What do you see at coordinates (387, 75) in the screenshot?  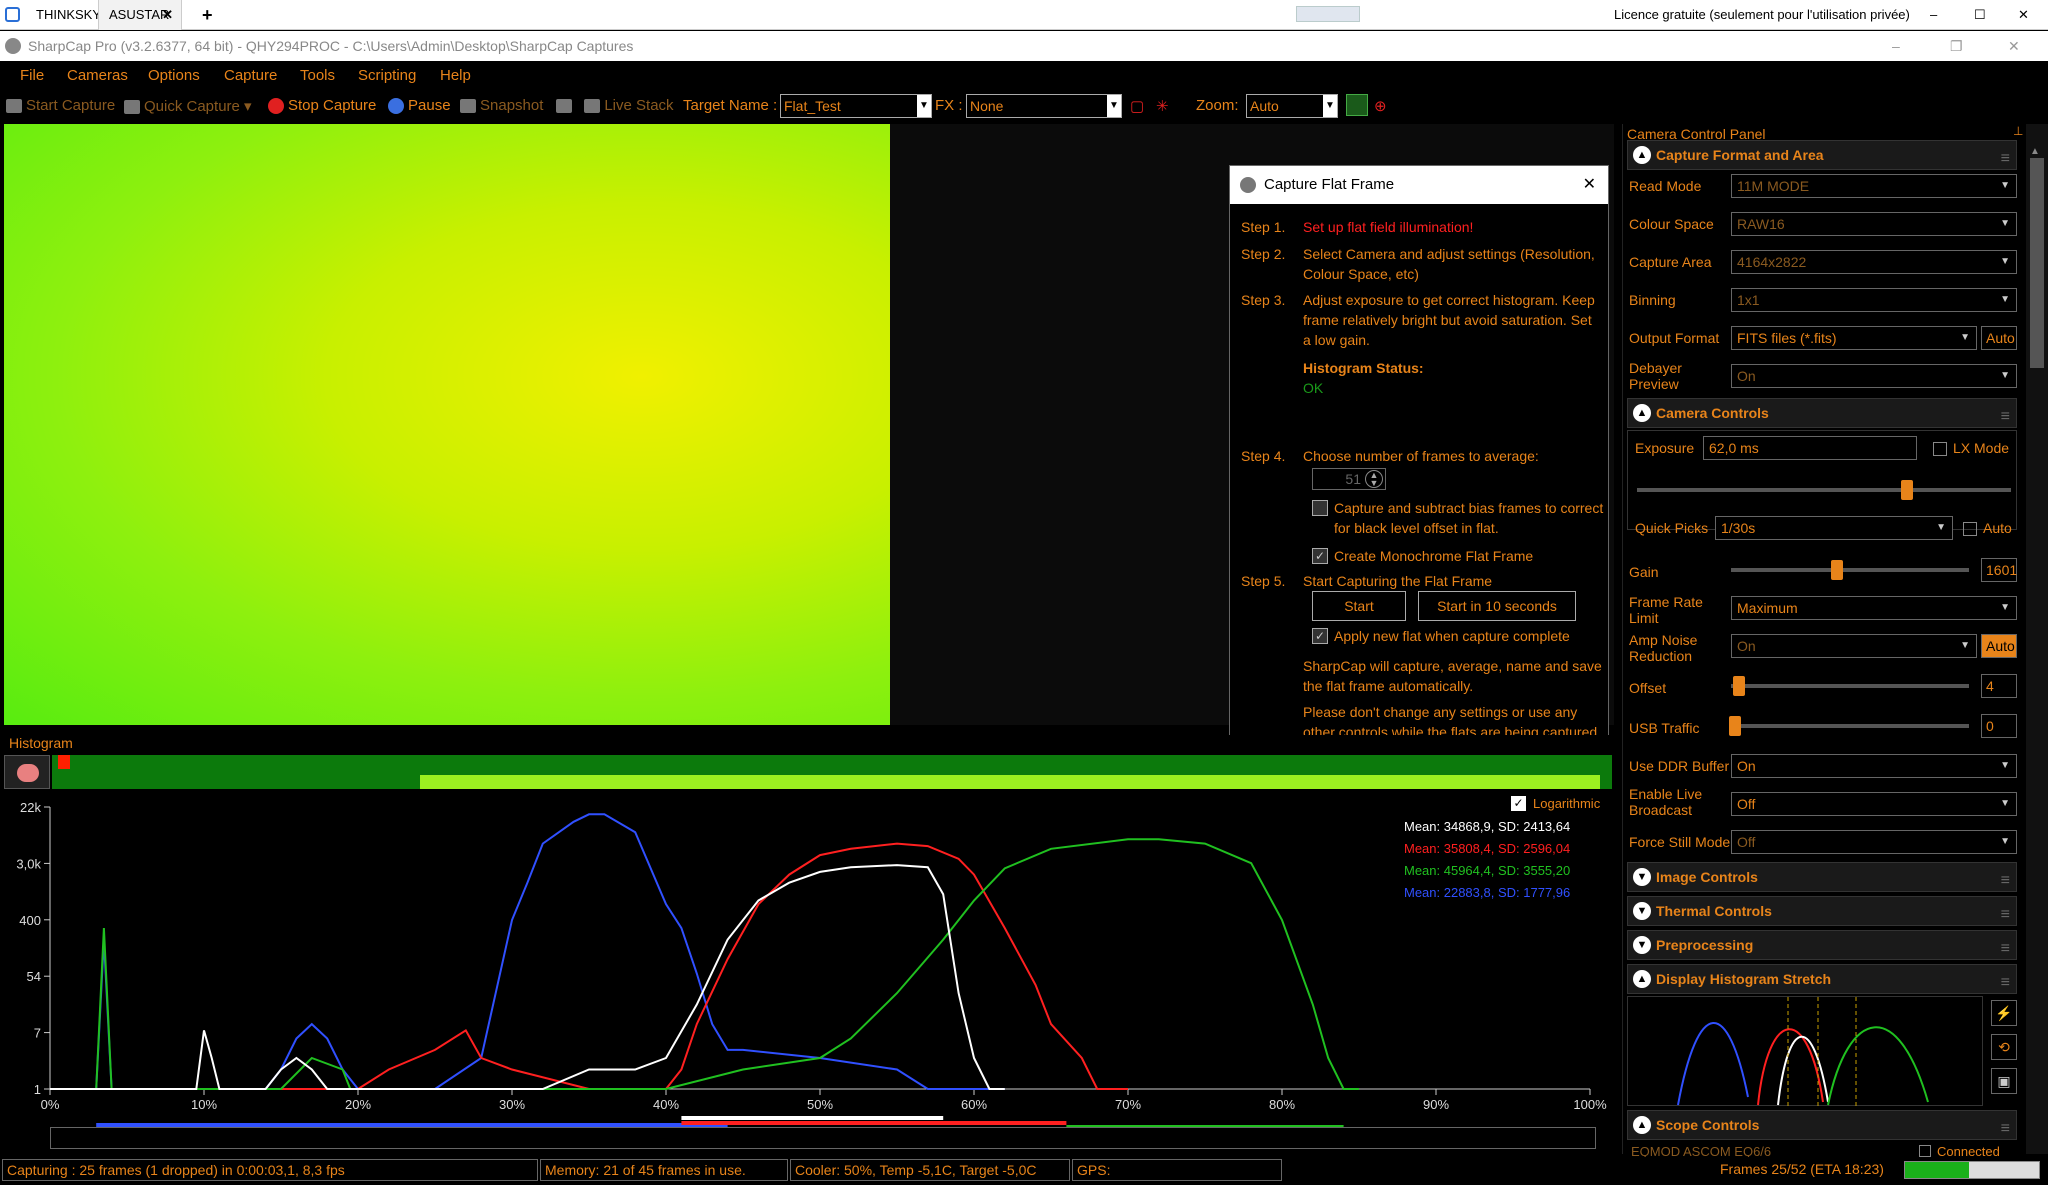 I see `menu-scripting: Scripting` at bounding box center [387, 75].